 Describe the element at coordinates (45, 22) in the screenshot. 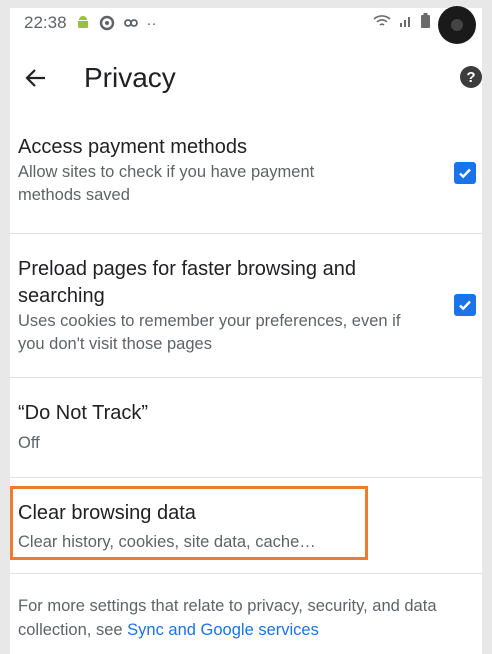

I see `status-time: 22:38` at that location.